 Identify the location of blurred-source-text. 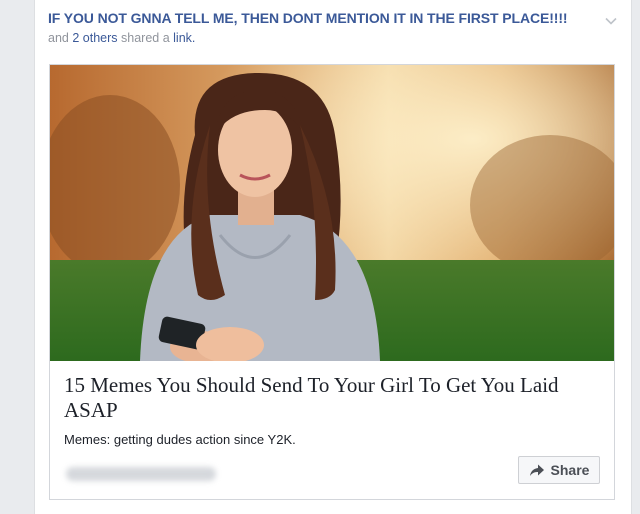
(141, 474).